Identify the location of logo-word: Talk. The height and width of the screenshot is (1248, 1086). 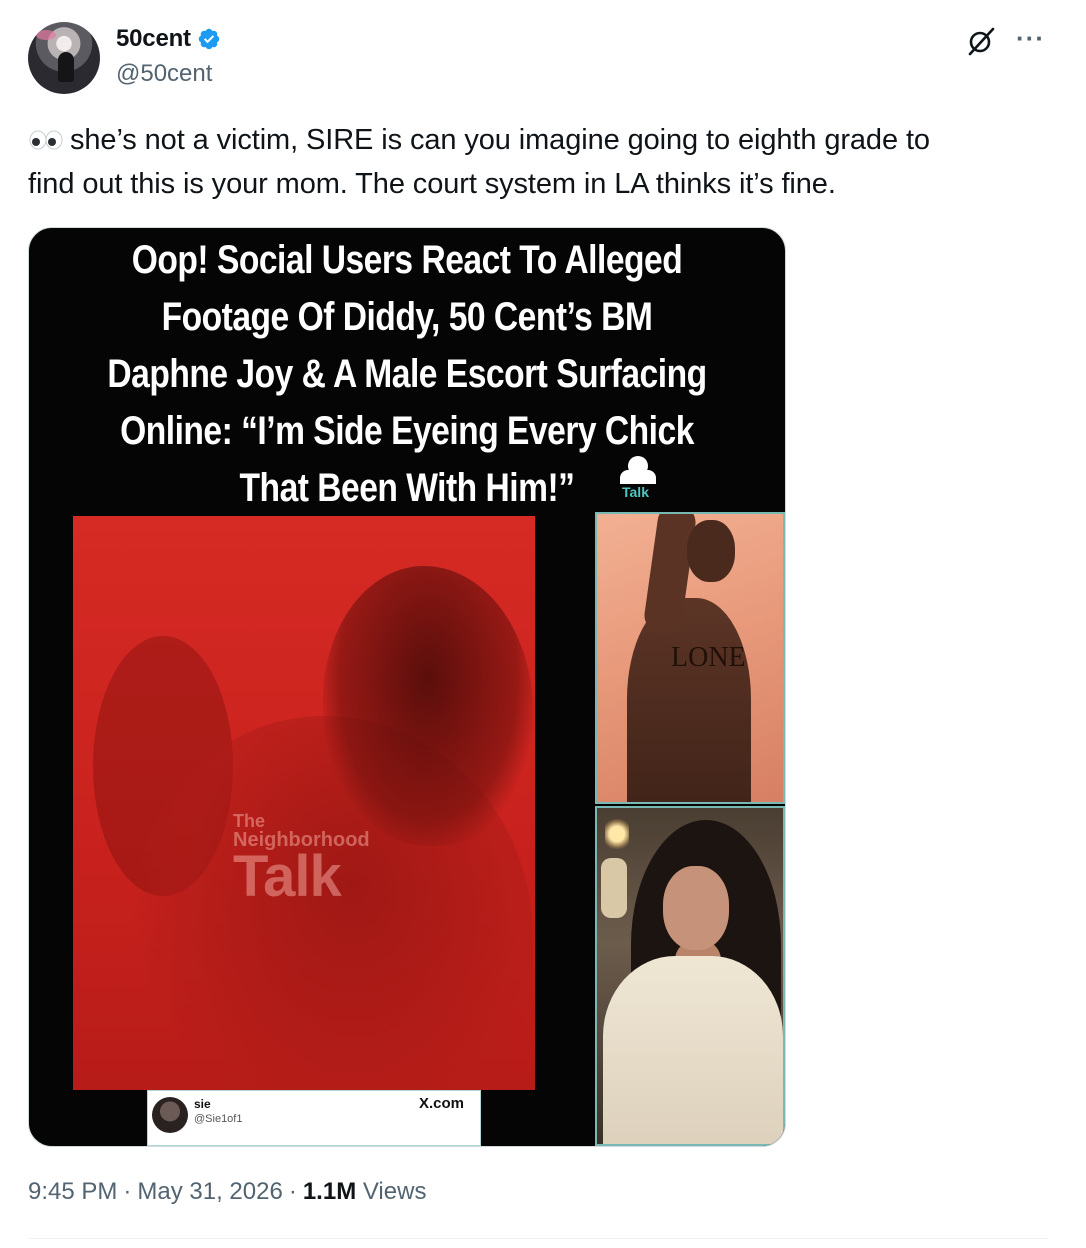
(635, 492).